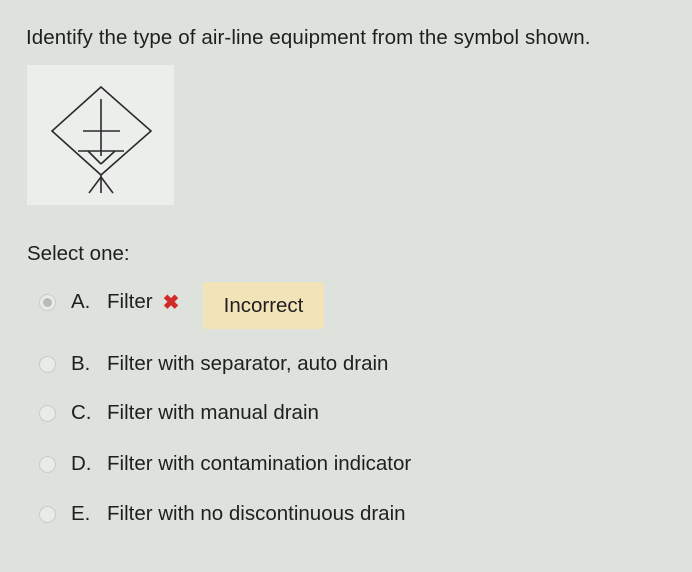 This screenshot has width=692, height=572. I want to click on option-c-letter: C., so click(81, 412).